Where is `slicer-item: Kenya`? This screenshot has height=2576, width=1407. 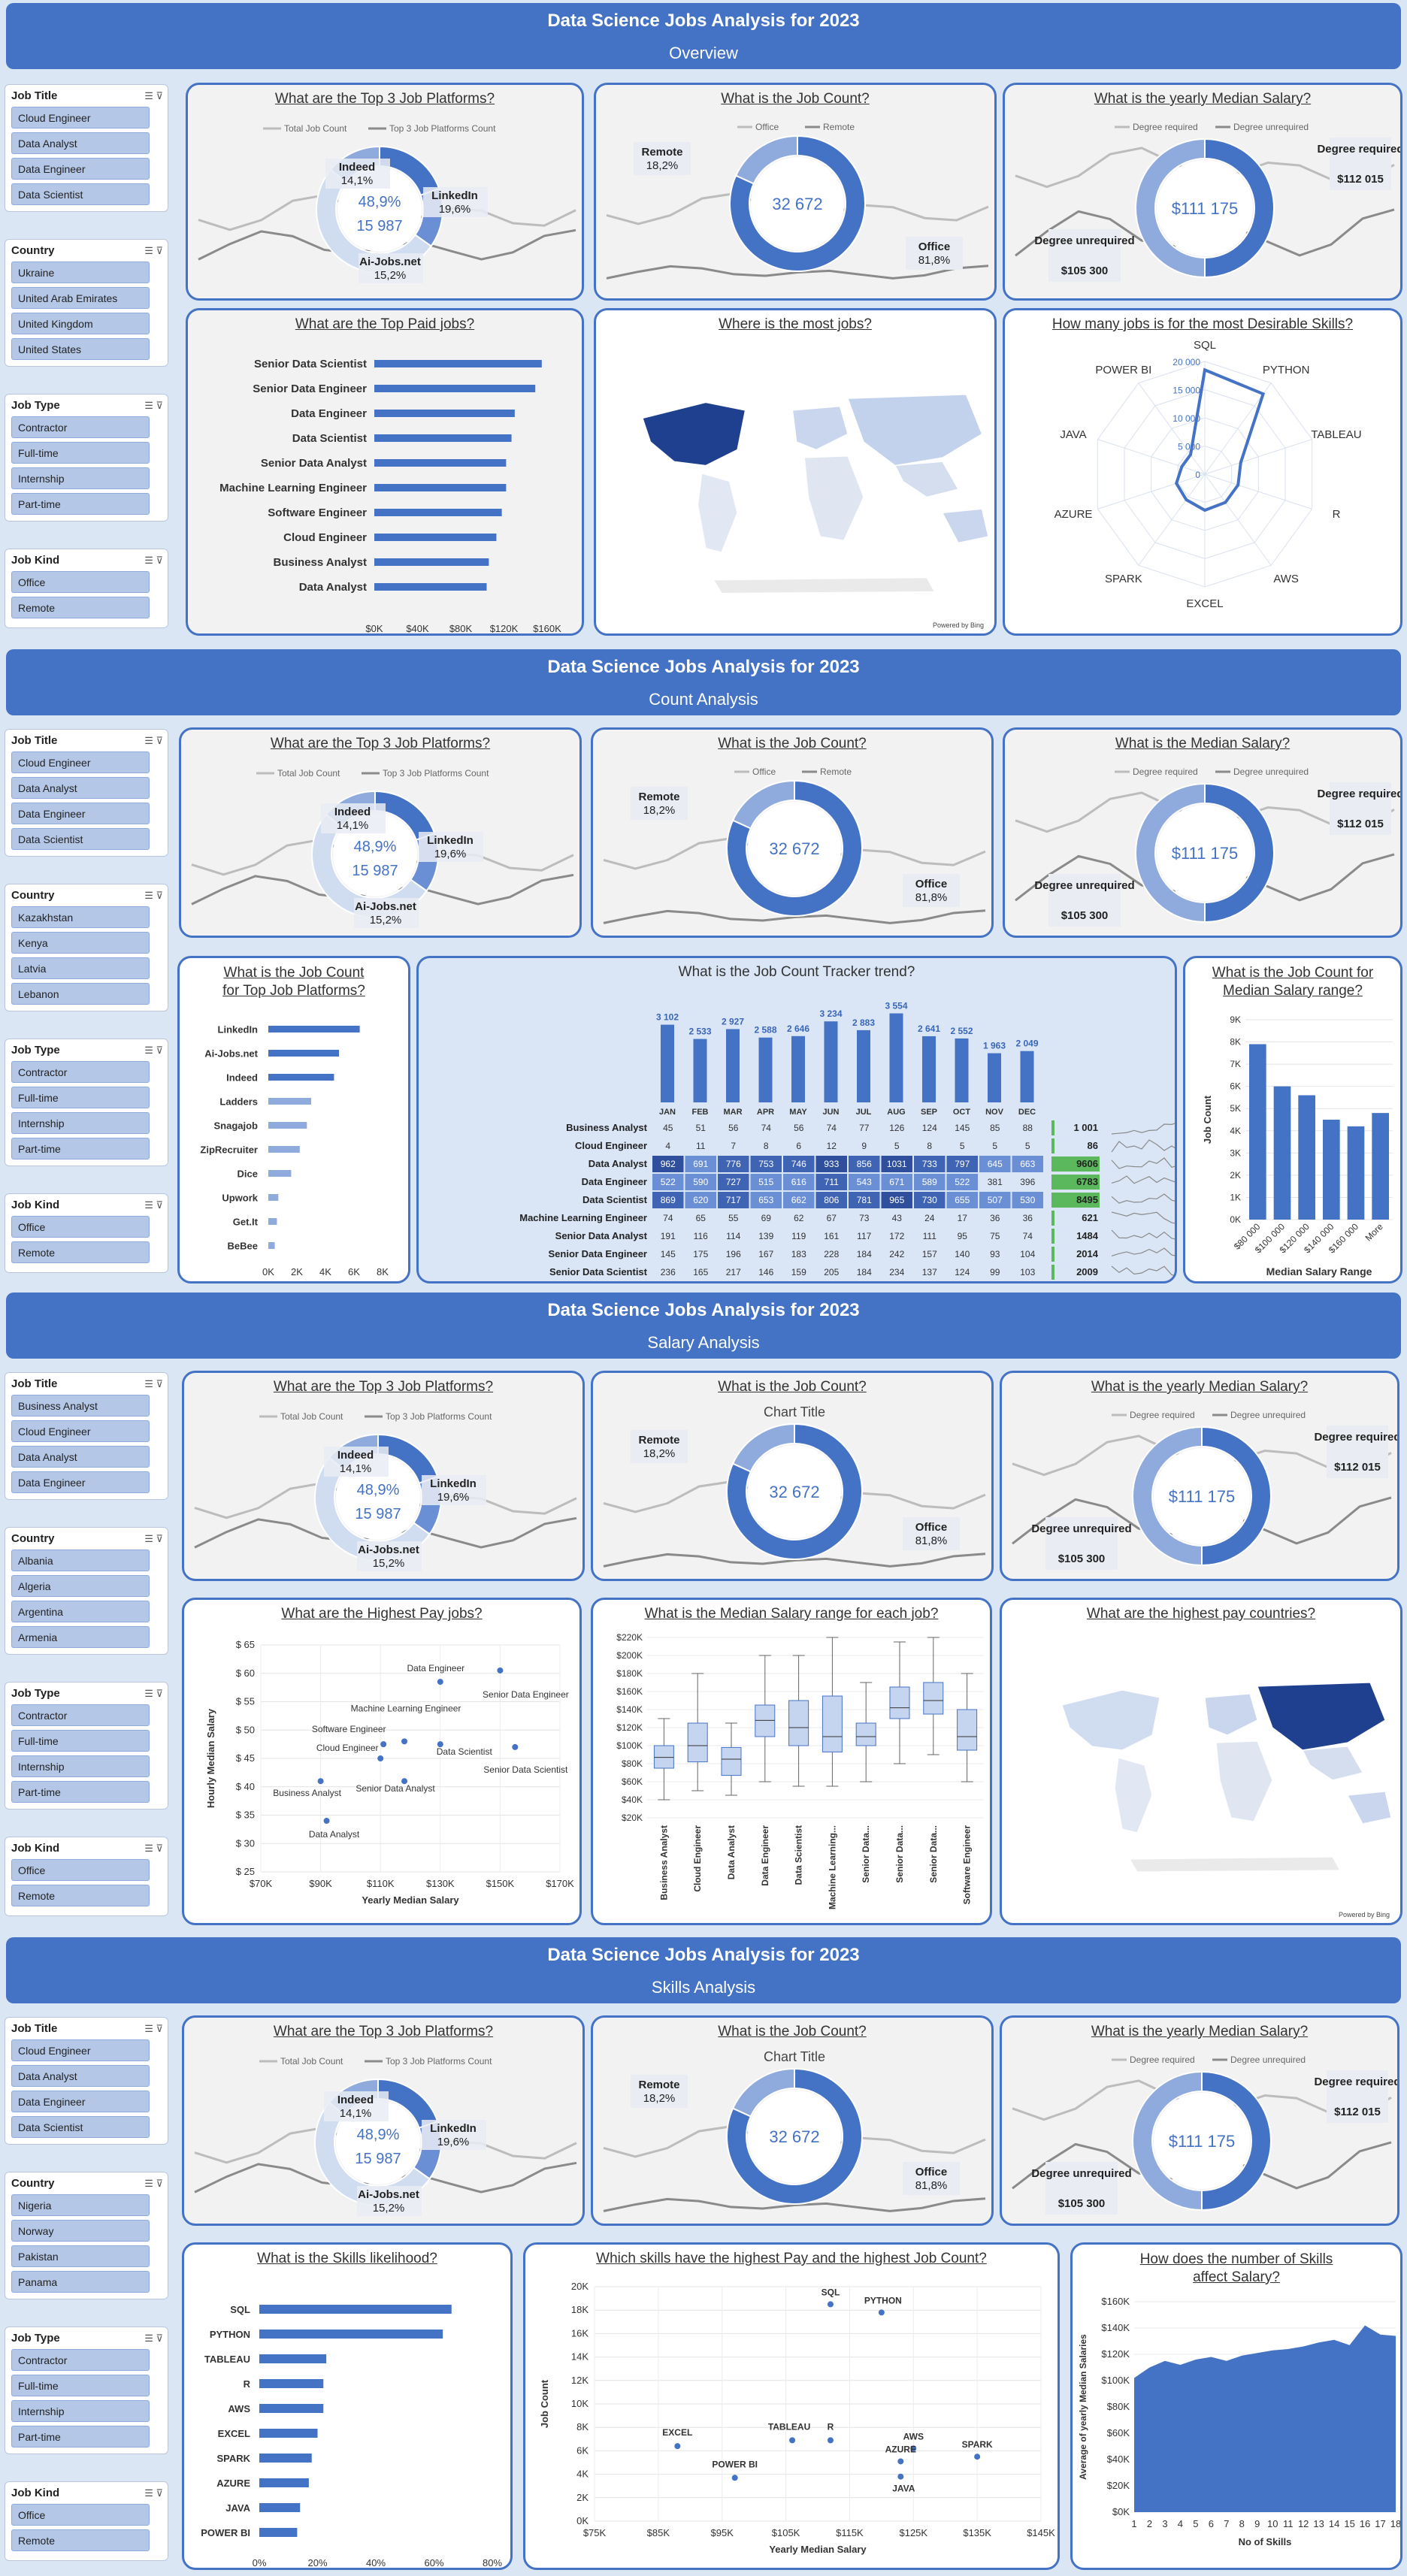 slicer-item: Kenya is located at coordinates (80, 943).